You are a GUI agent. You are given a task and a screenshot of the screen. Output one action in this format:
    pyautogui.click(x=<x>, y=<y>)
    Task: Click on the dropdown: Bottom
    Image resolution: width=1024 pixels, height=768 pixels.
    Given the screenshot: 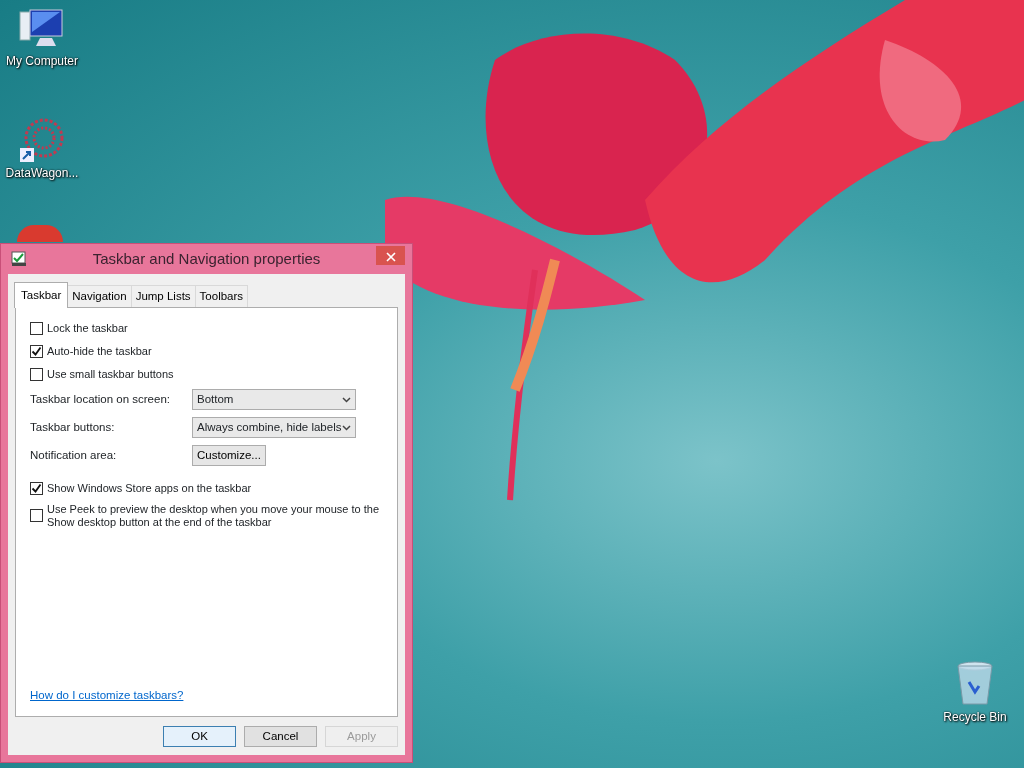 What is the action you would take?
    pyautogui.click(x=274, y=400)
    